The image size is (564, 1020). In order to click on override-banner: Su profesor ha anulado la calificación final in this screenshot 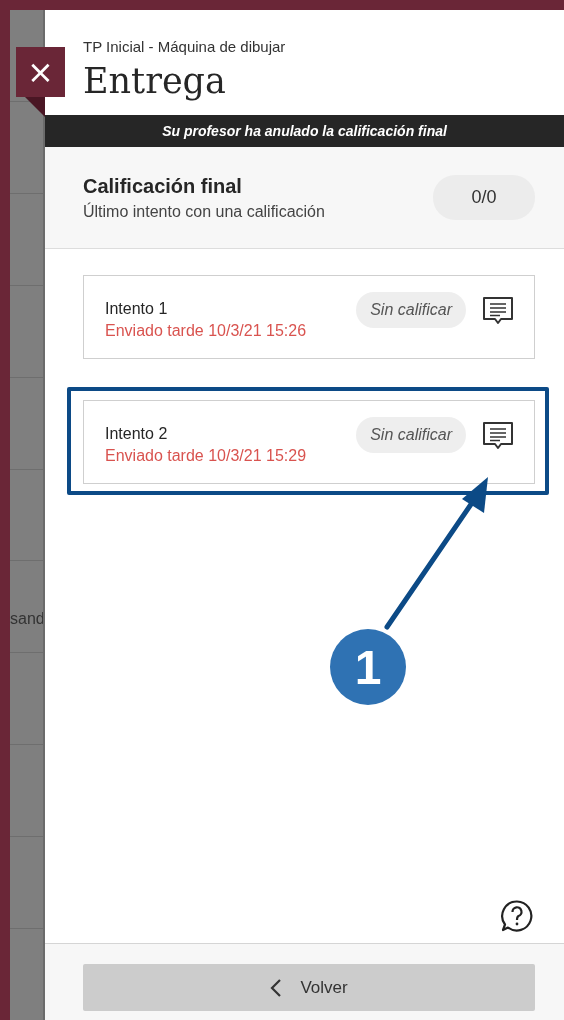, I will do `click(304, 131)`.